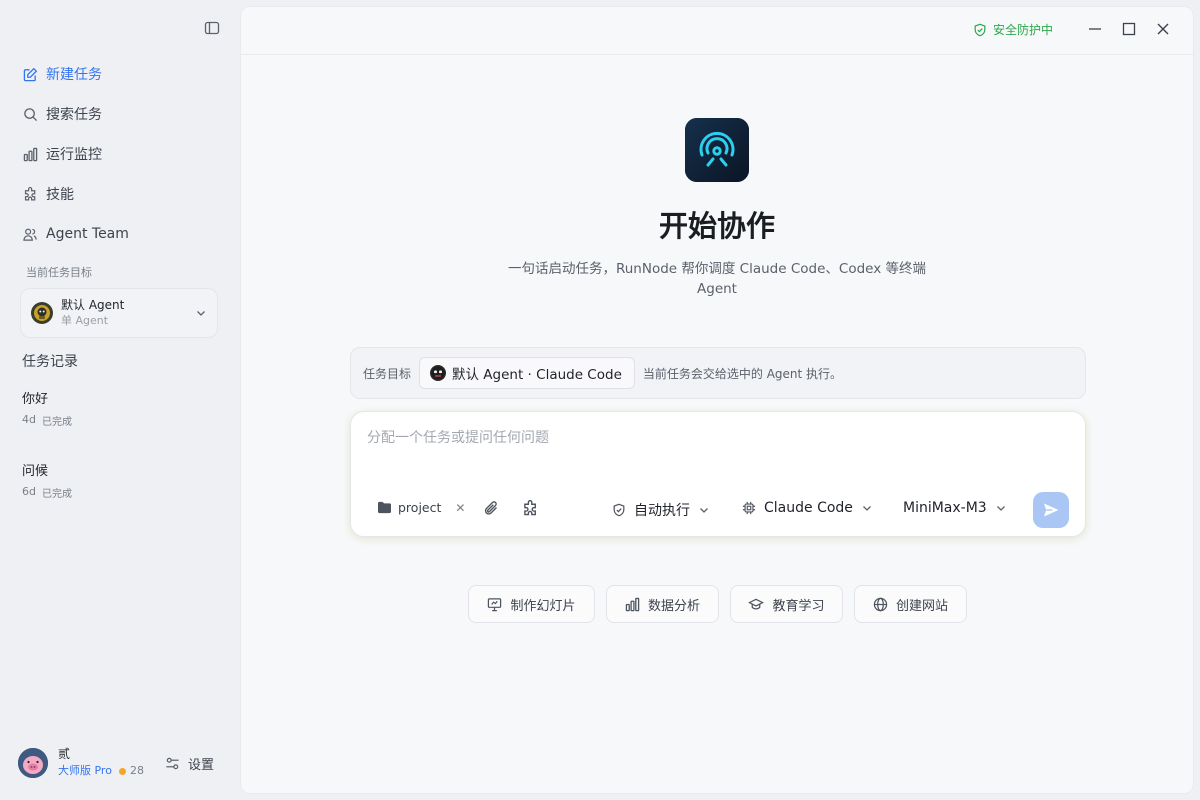  I want to click on history-item-meta: 6d 已完成, so click(122, 492).